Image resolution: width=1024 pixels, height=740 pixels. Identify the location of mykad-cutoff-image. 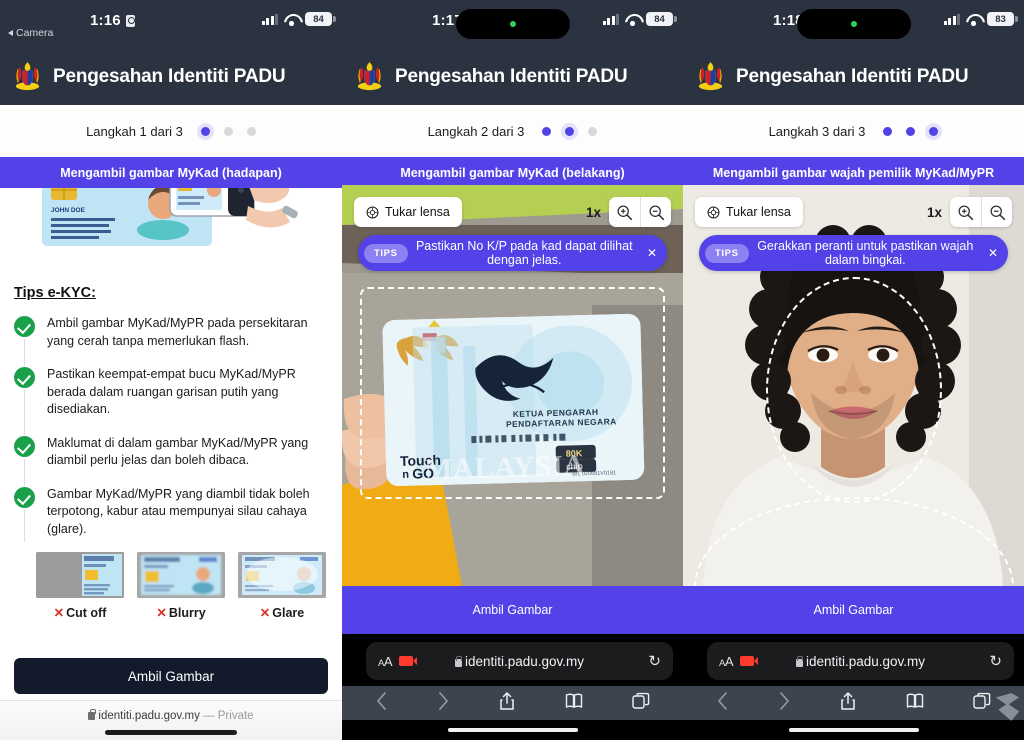
(80, 575).